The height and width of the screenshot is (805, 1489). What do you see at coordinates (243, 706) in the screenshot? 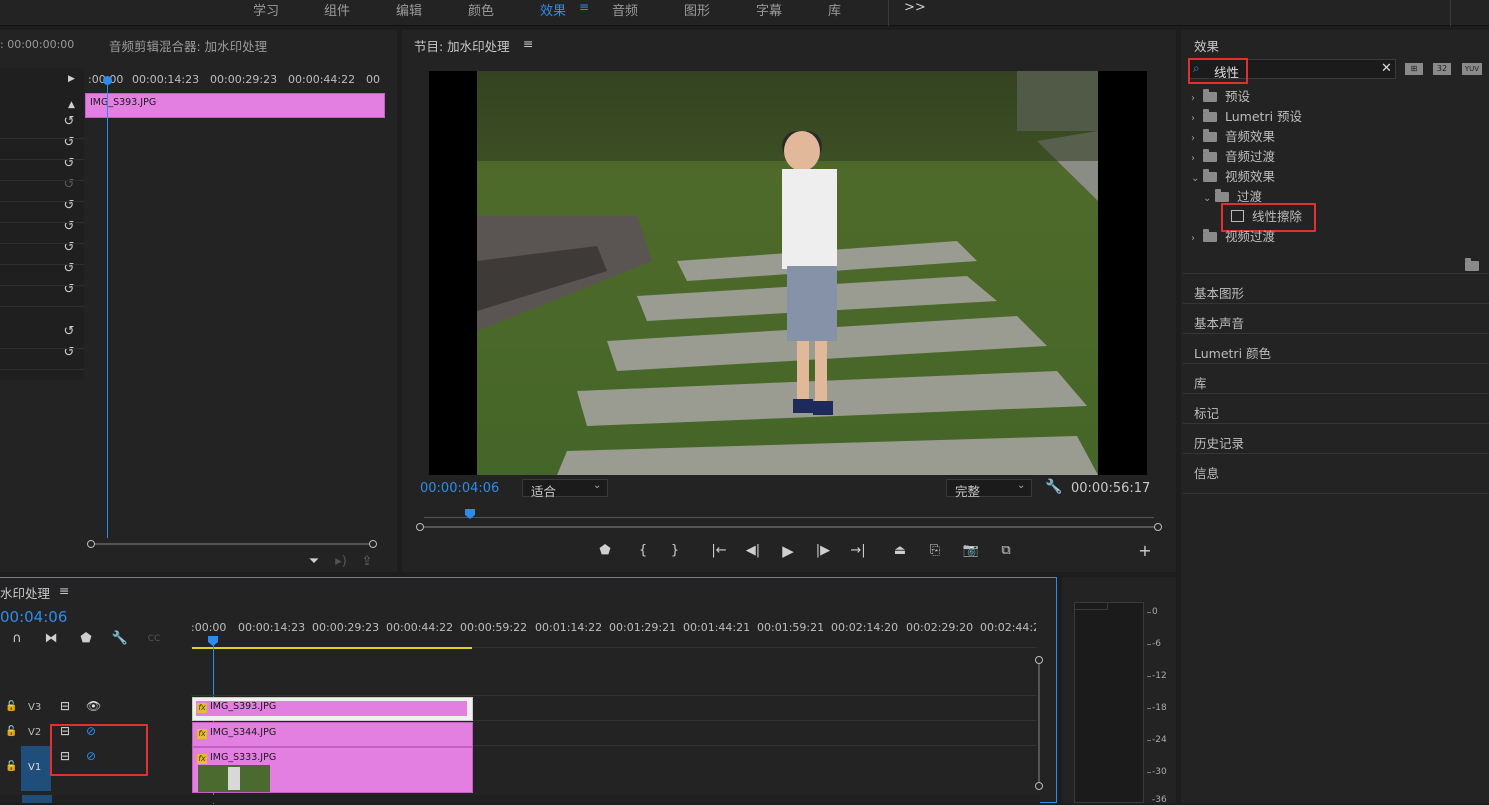
I see `clip-name: IMG_S393.JPG` at bounding box center [243, 706].